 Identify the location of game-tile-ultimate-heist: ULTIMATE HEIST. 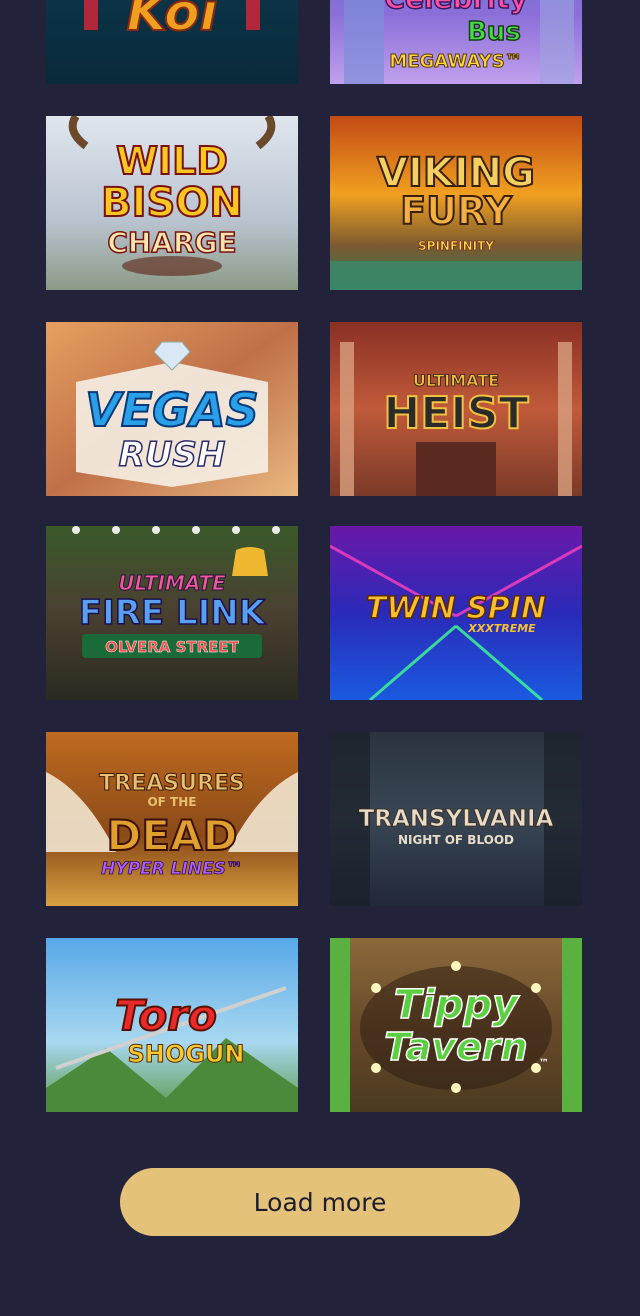
(456, 409).